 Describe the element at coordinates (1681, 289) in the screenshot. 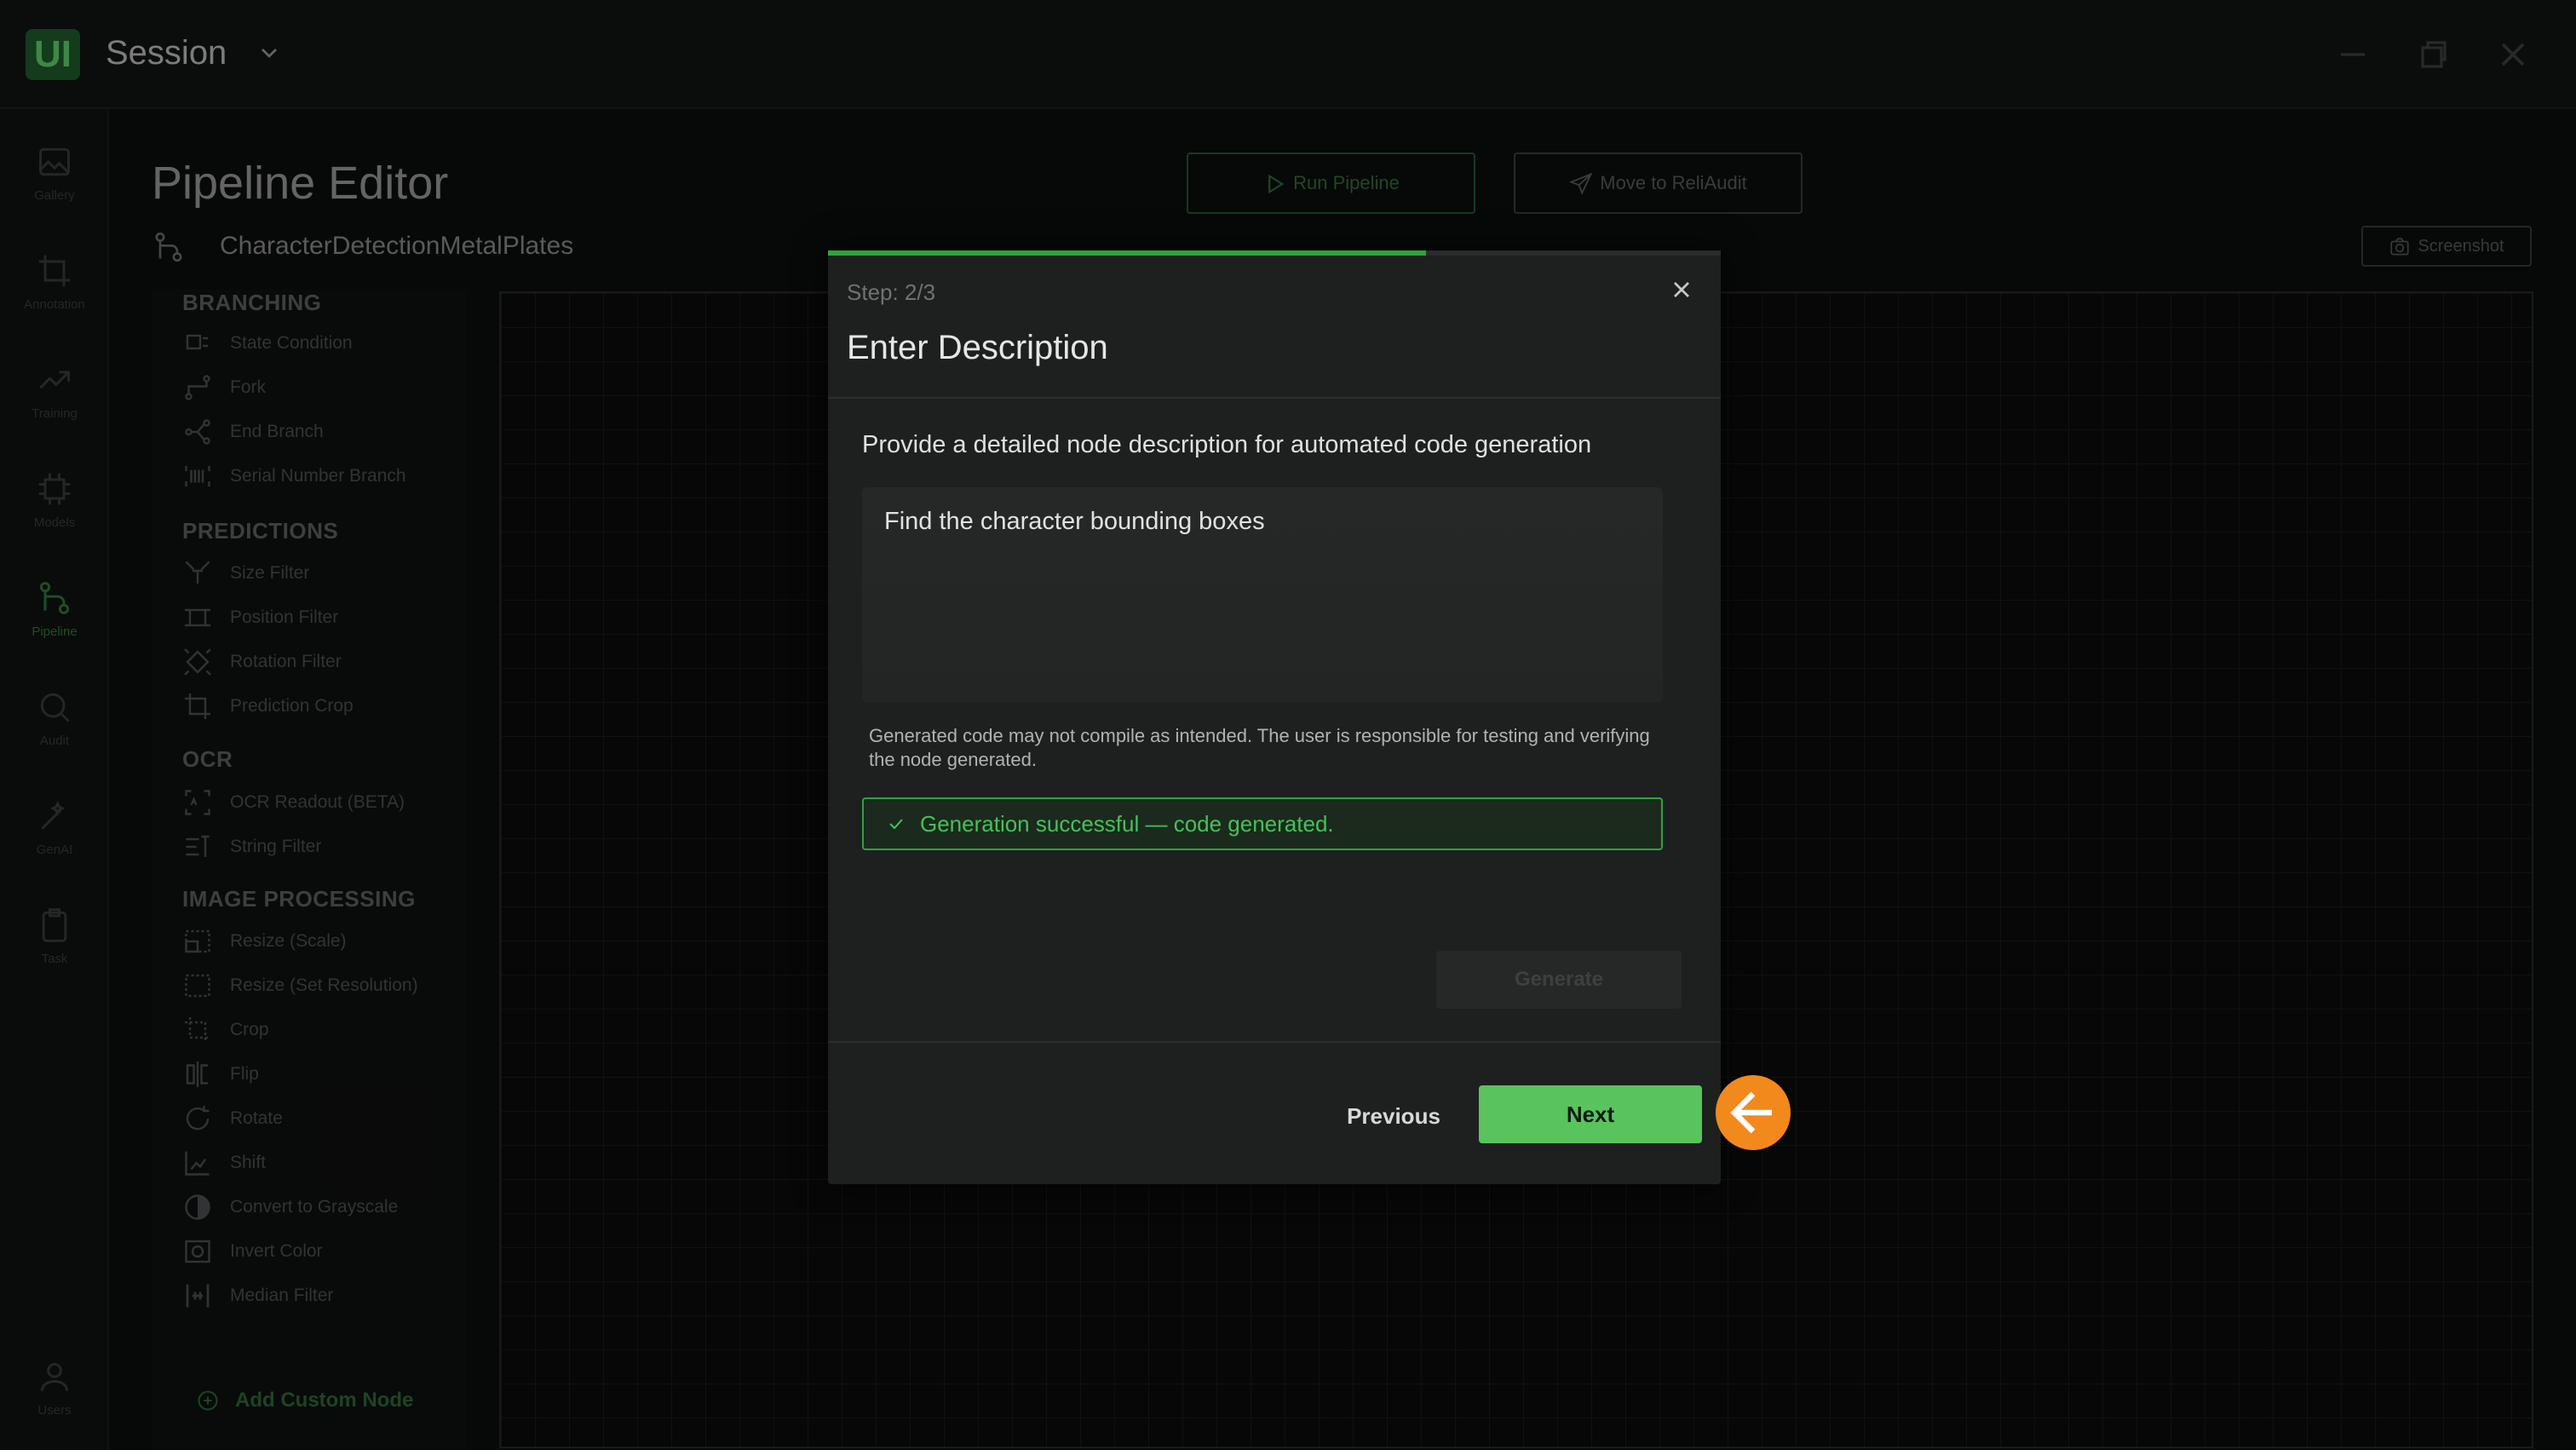

I see `close-icon` at that location.